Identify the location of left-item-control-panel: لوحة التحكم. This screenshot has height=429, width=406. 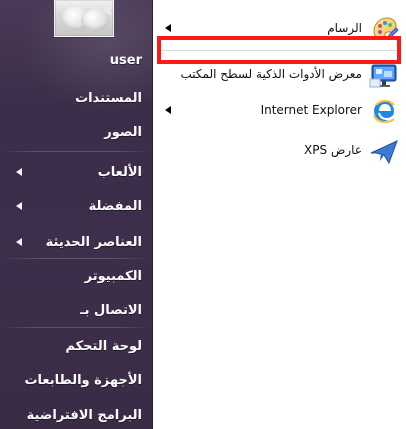
(71, 346).